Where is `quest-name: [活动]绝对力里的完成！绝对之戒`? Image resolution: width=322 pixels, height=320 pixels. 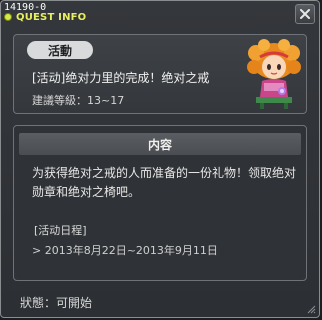 quest-name: [活动]绝对力里的完成！绝对之戒 is located at coordinates (121, 78).